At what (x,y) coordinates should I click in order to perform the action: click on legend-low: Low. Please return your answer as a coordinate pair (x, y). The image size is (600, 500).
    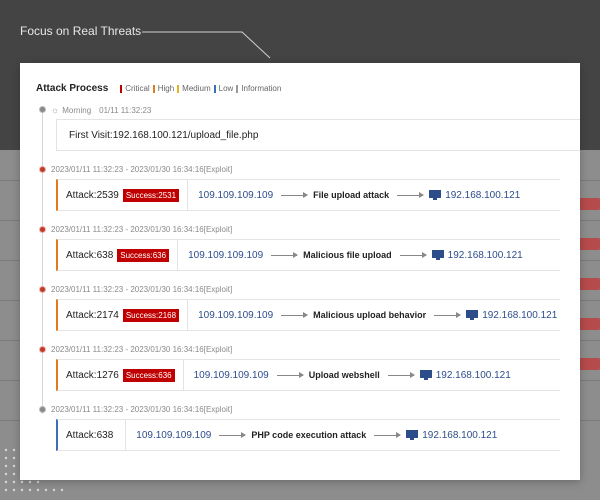
    Looking at the image, I should click on (223, 88).